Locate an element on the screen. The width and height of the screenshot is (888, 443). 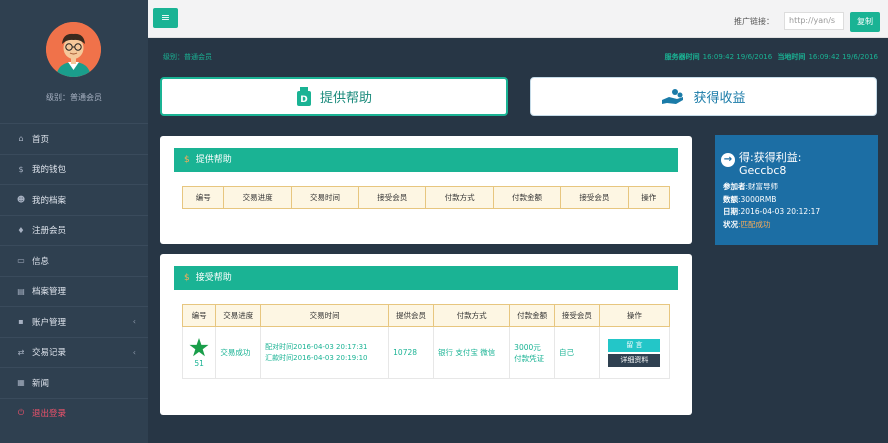
date-label: 日期 is located at coordinates (730, 211).